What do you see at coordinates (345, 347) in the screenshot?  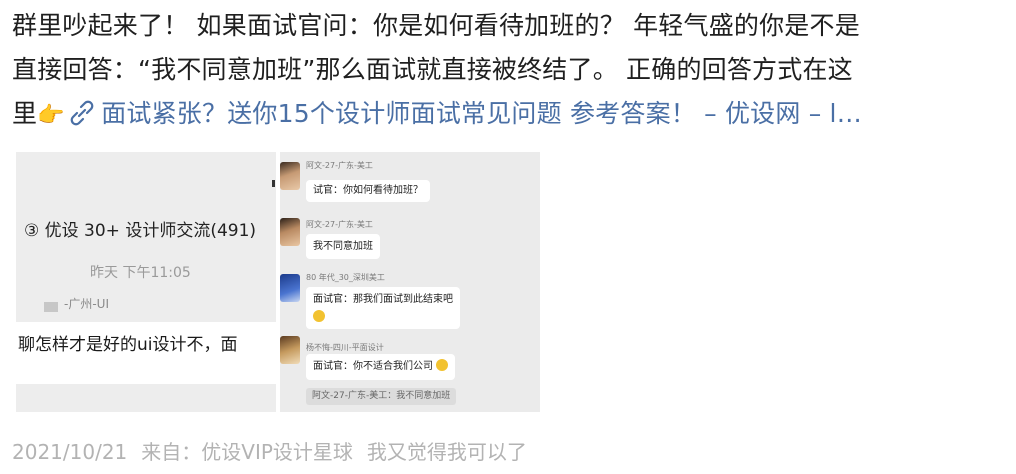 I see `message-sender-name: 杨不悔-四川-平面设计` at bounding box center [345, 347].